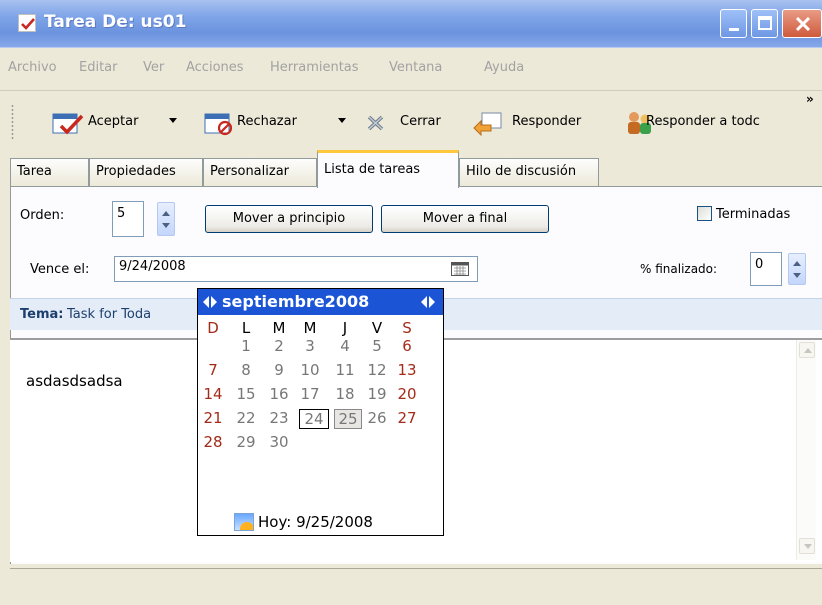  Describe the element at coordinates (60, 269) in the screenshot. I see `due-label: Vence el:` at that location.